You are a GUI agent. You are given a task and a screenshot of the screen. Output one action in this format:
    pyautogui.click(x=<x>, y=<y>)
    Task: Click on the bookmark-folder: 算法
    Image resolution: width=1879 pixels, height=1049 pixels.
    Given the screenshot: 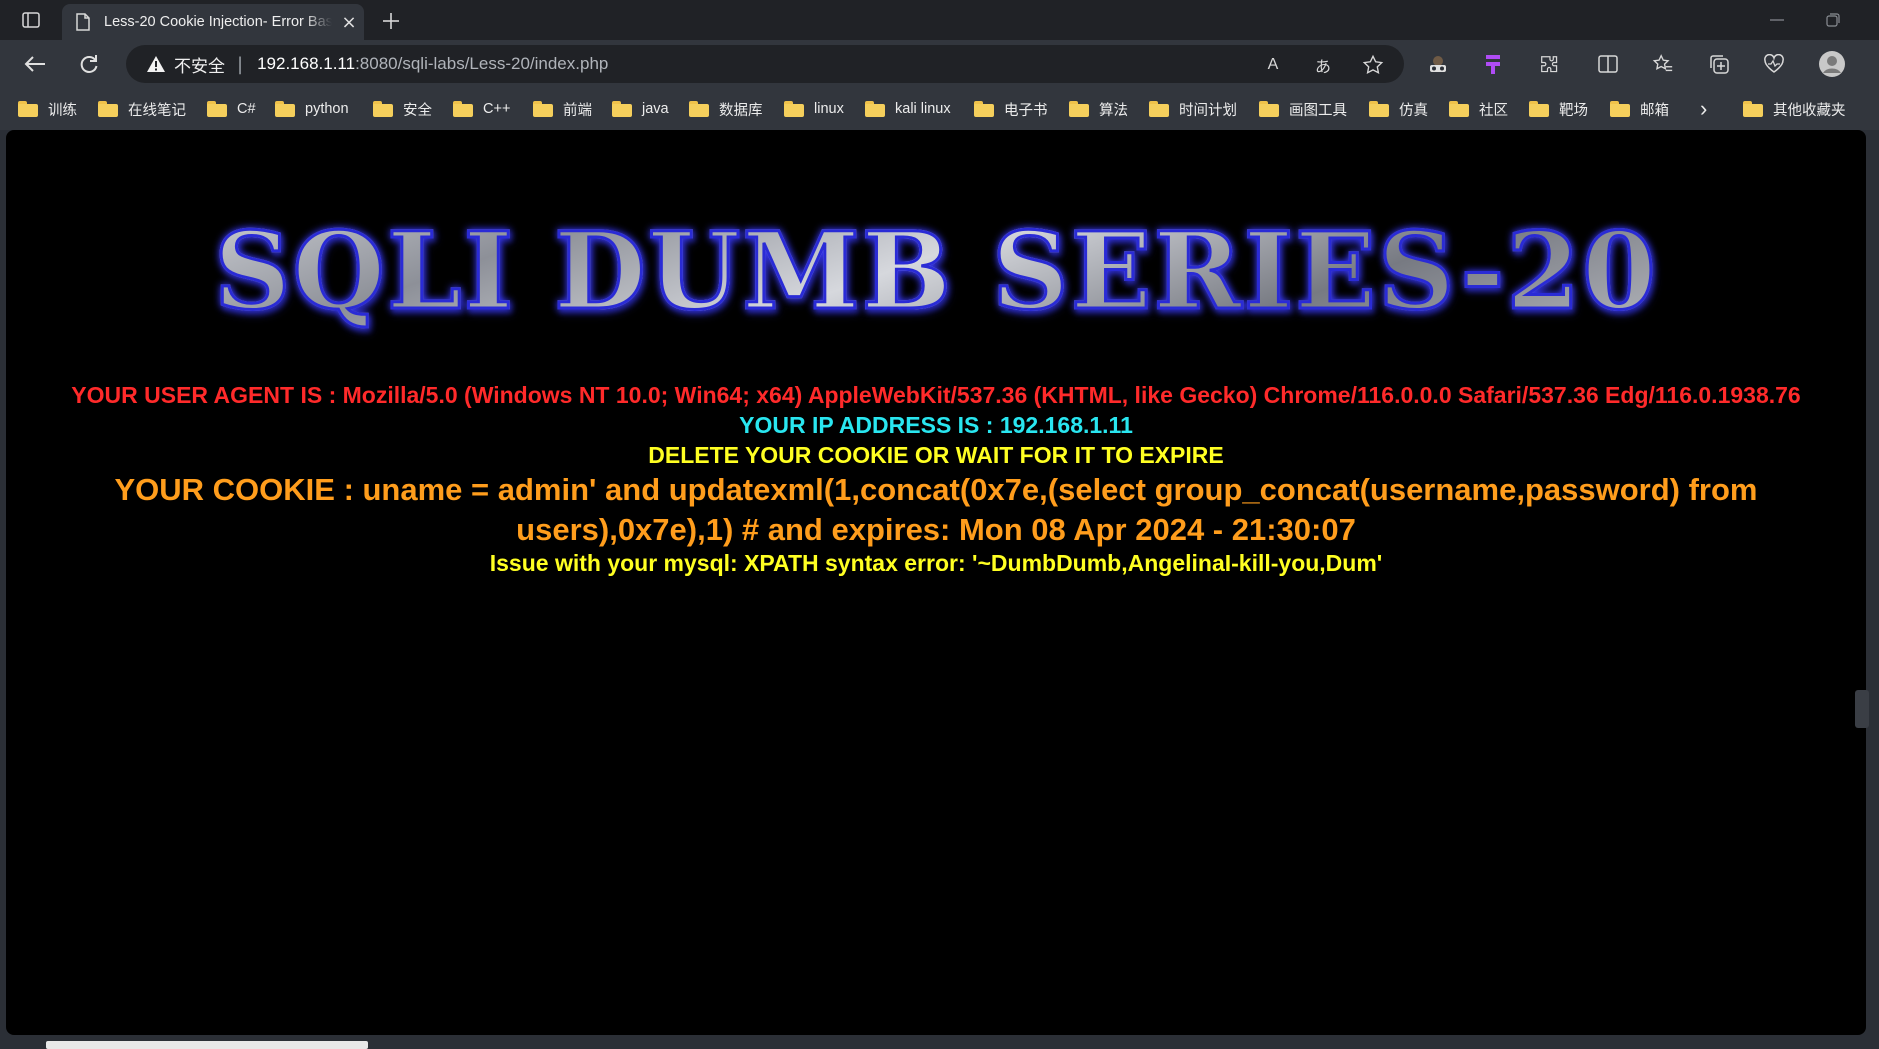 What is the action you would take?
    pyautogui.click(x=1098, y=109)
    